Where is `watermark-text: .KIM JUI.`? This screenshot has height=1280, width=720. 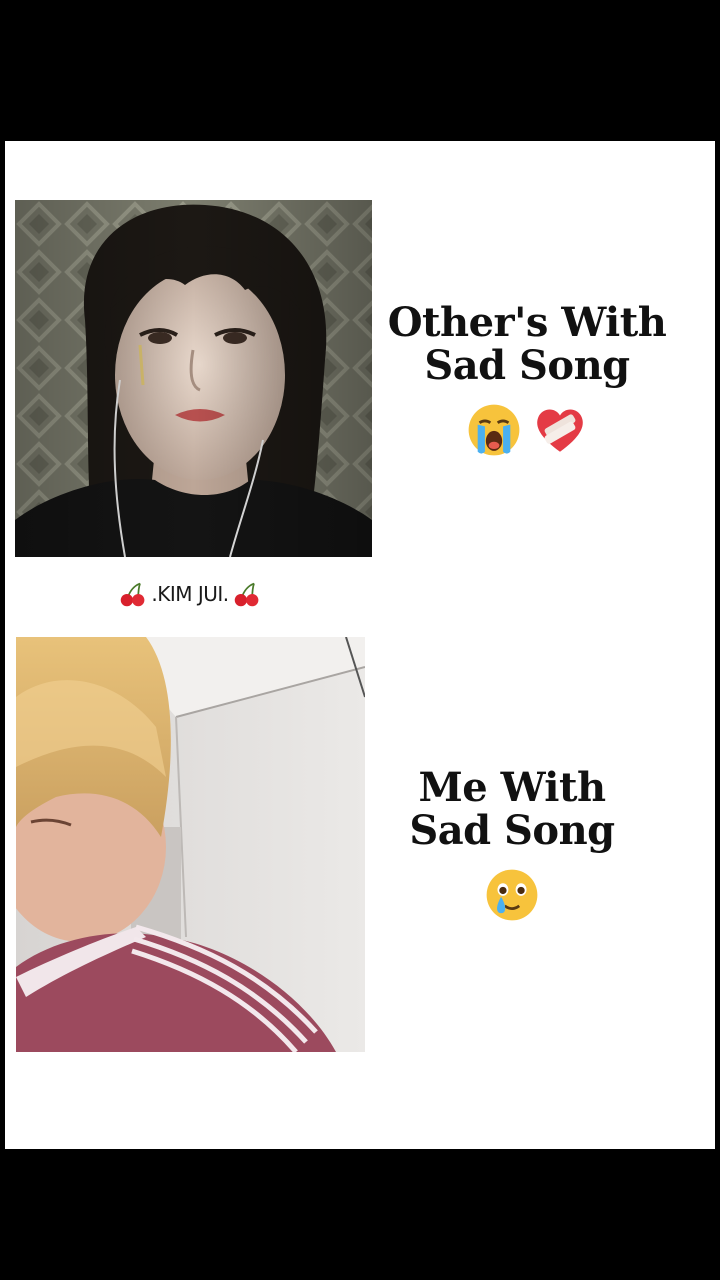 watermark-text: .KIM JUI. is located at coordinates (190, 594).